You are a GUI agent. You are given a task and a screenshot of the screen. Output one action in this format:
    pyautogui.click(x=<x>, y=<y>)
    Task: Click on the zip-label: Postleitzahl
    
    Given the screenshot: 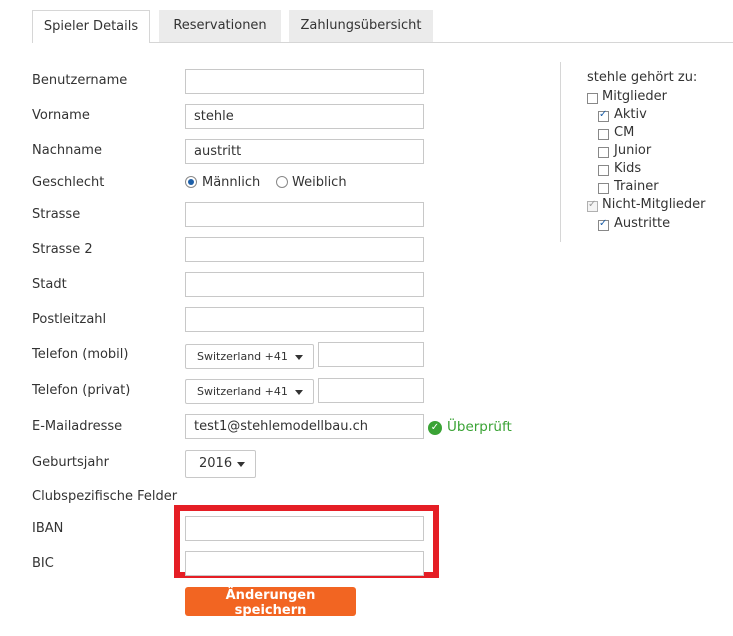 What is the action you would take?
    pyautogui.click(x=69, y=319)
    